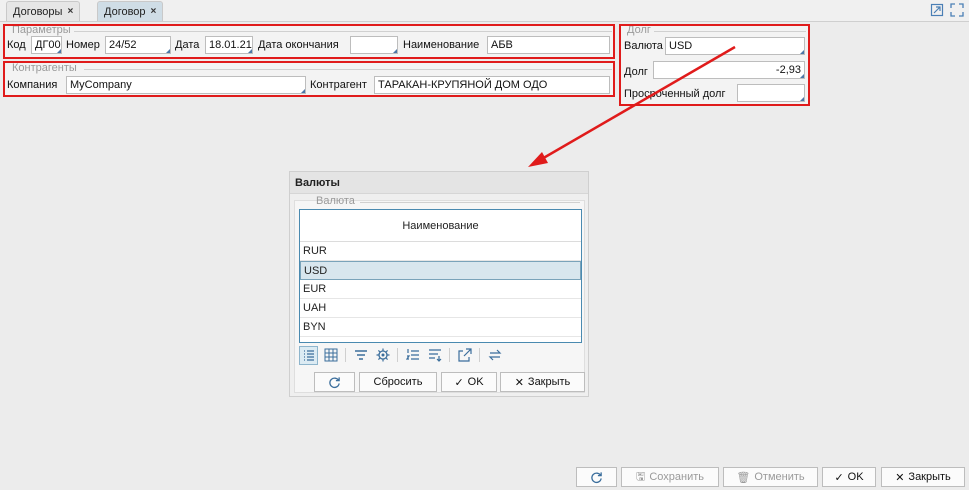  What do you see at coordinates (937, 10) in the screenshot?
I see `detach-window-icon` at bounding box center [937, 10].